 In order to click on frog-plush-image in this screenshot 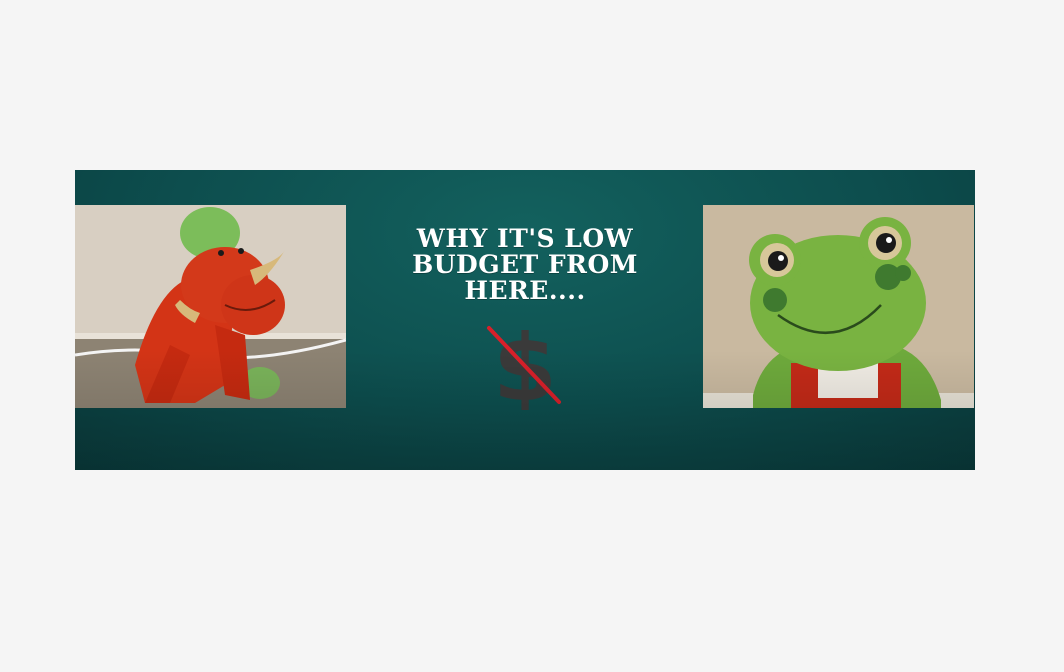, I will do `click(838, 306)`.